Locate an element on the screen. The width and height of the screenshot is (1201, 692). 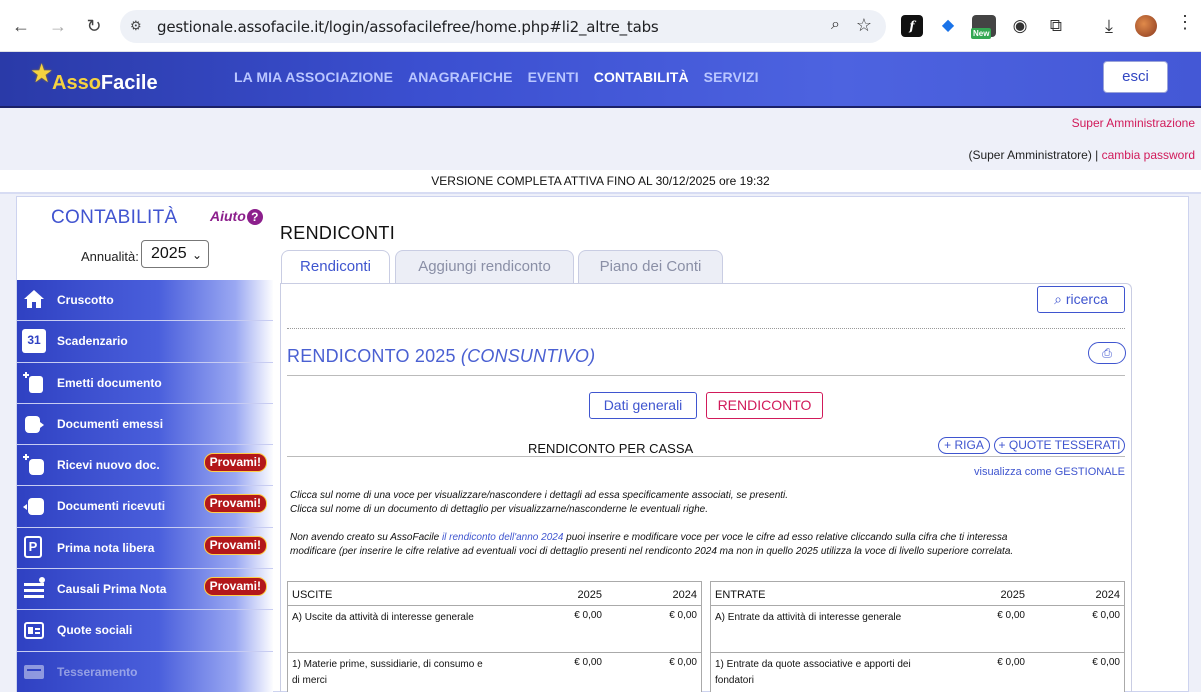
chevron-down-icon: ⌄ is located at coordinates (196, 255).